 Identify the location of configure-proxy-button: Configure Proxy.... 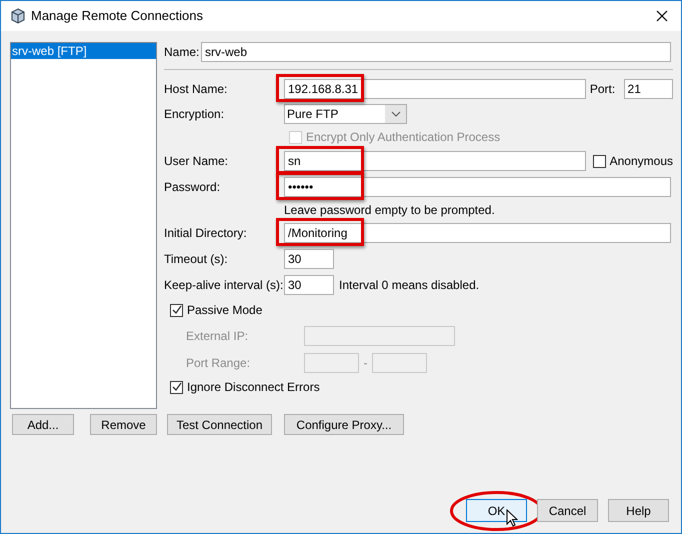
(344, 424).